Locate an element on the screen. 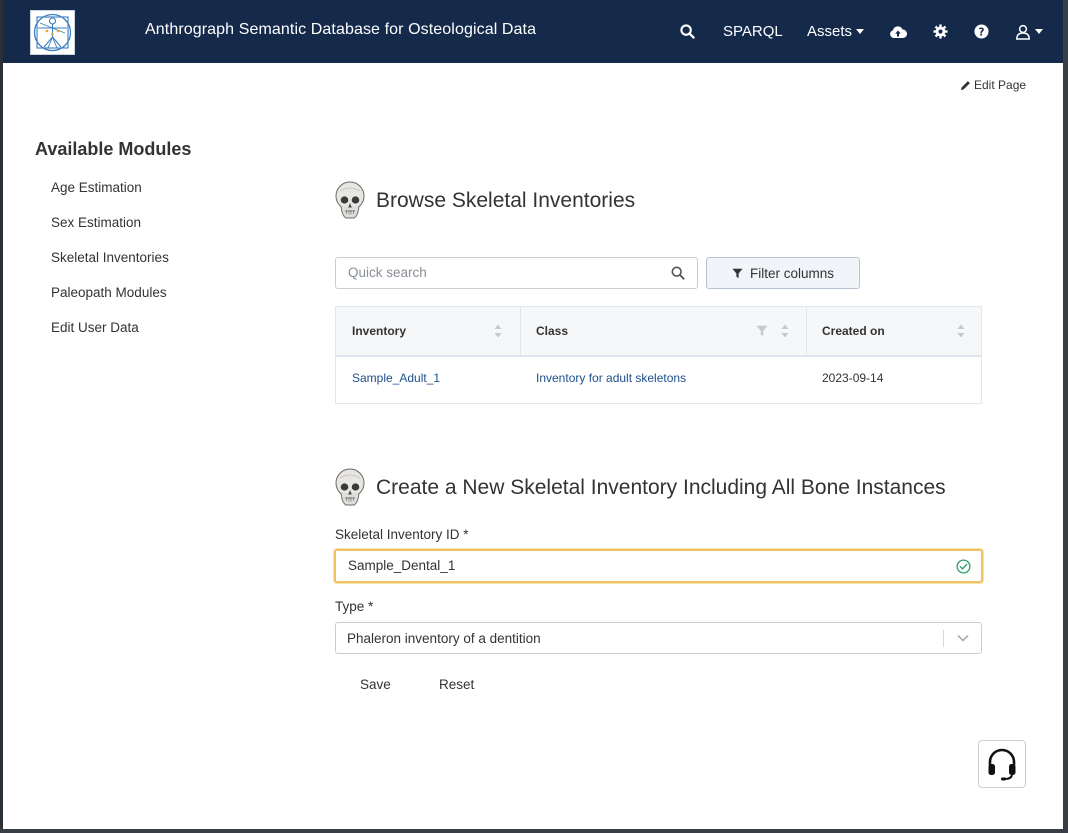 The width and height of the screenshot is (1068, 833). quick-search-input is located at coordinates (498, 272).